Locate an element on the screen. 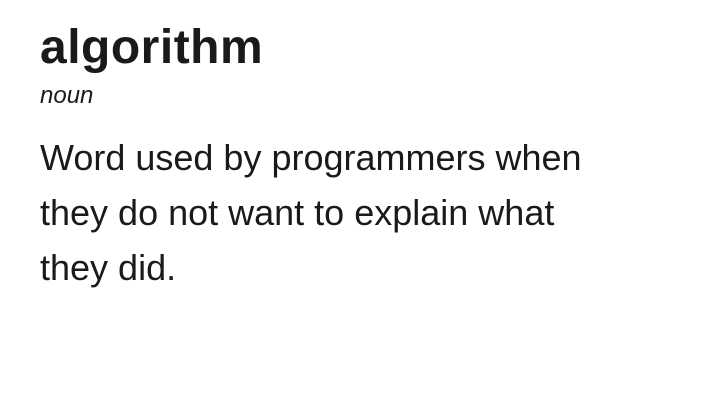 The image size is (720, 416). definition-line: they did. is located at coordinates (108, 267).